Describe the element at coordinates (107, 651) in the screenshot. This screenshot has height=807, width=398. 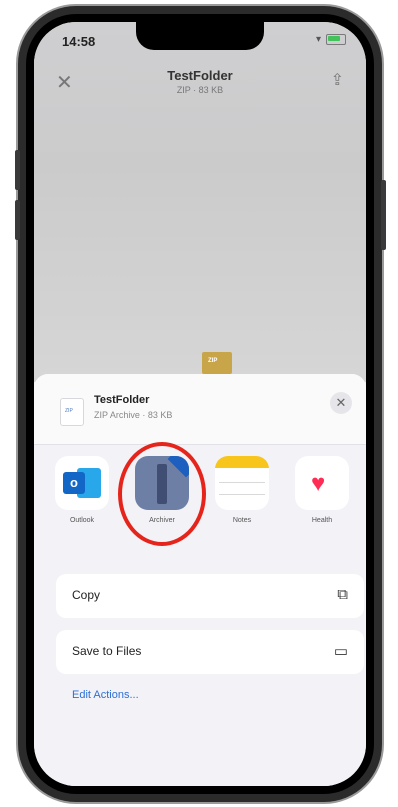
I see `save-to-files-label: Save to Files` at that location.